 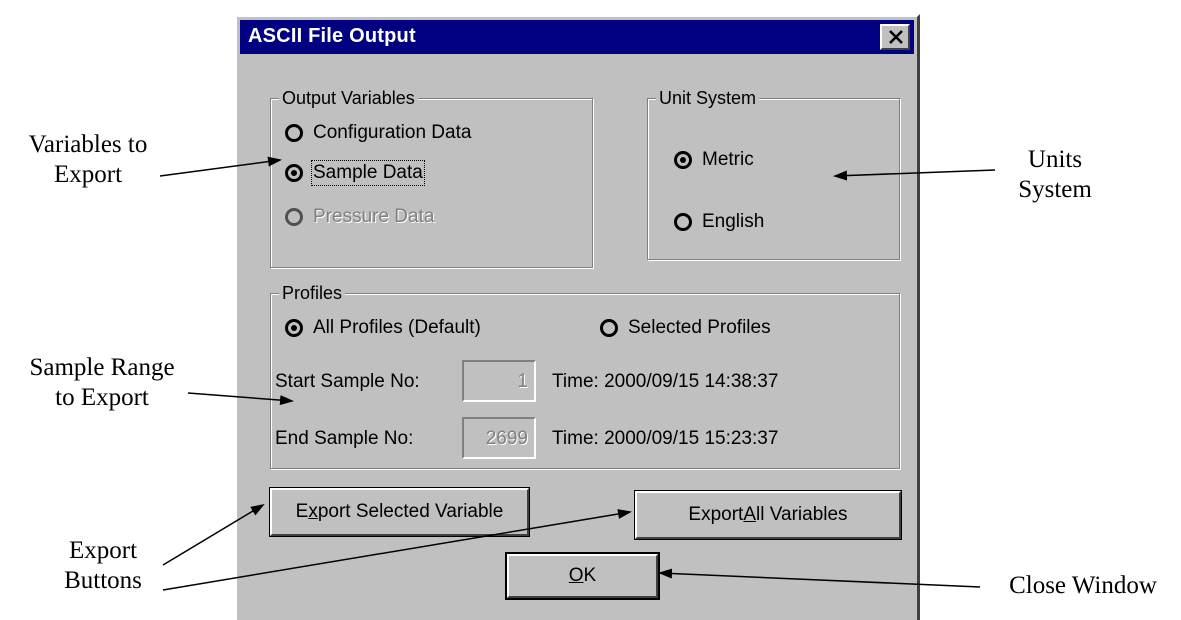 What do you see at coordinates (240, 399) in the screenshot?
I see `arrow-sample-range` at bounding box center [240, 399].